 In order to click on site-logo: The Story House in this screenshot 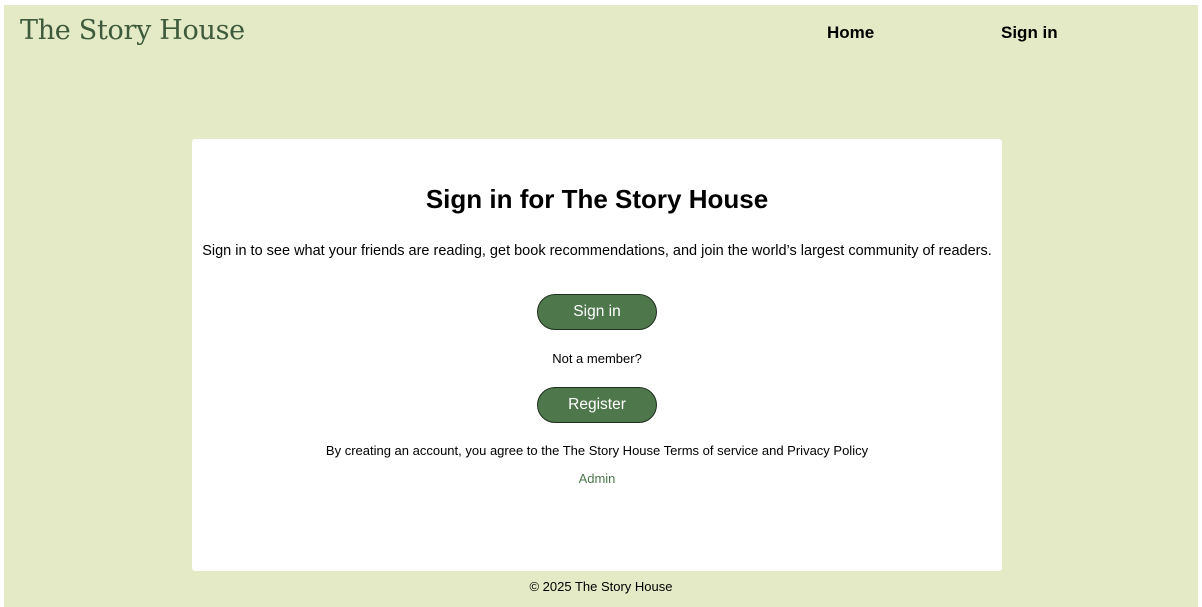, I will do `click(132, 30)`.